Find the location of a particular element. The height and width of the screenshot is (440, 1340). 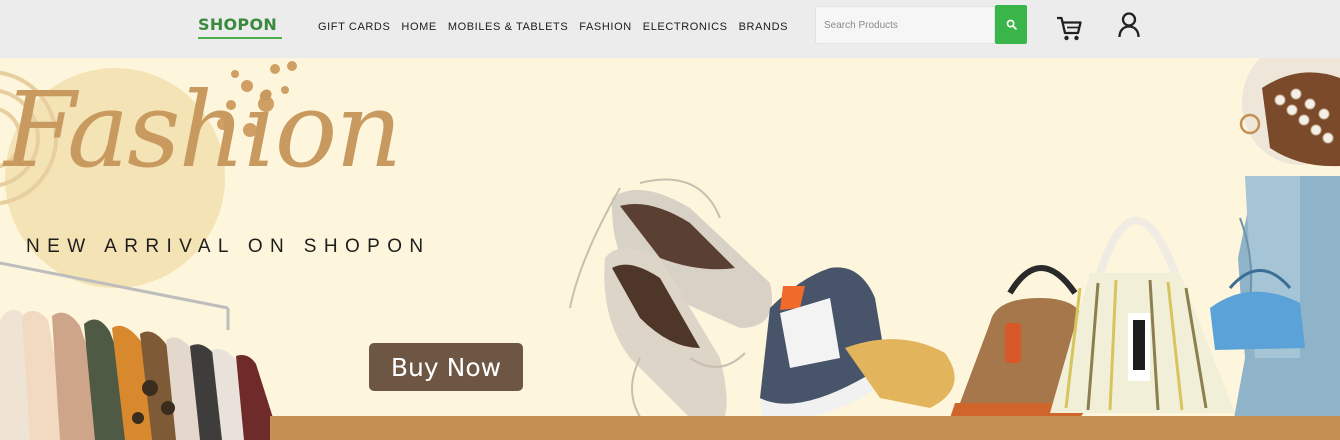

logo-underline is located at coordinates (240, 38).